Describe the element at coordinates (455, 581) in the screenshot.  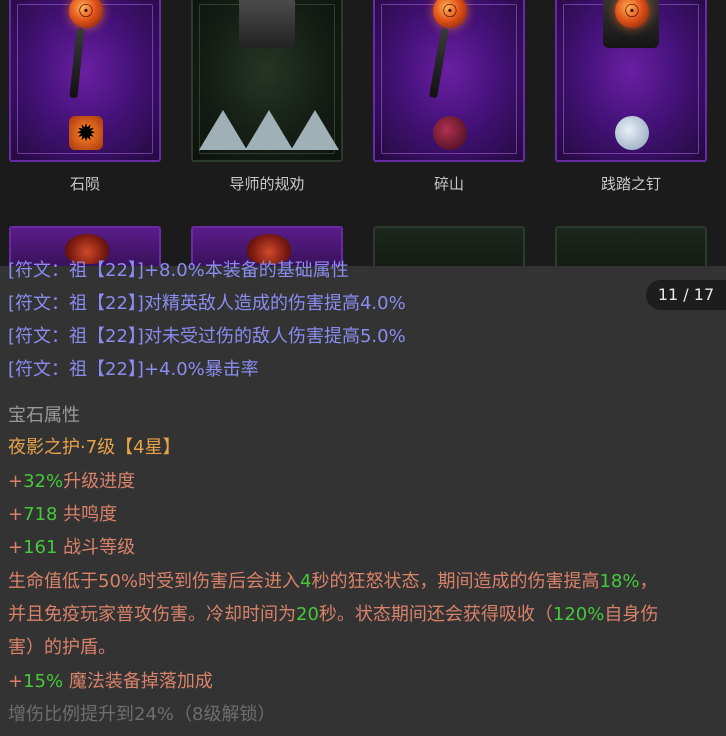
I see `desc-text: 秒的狂怒状态，期间造成的伤害提高` at that location.